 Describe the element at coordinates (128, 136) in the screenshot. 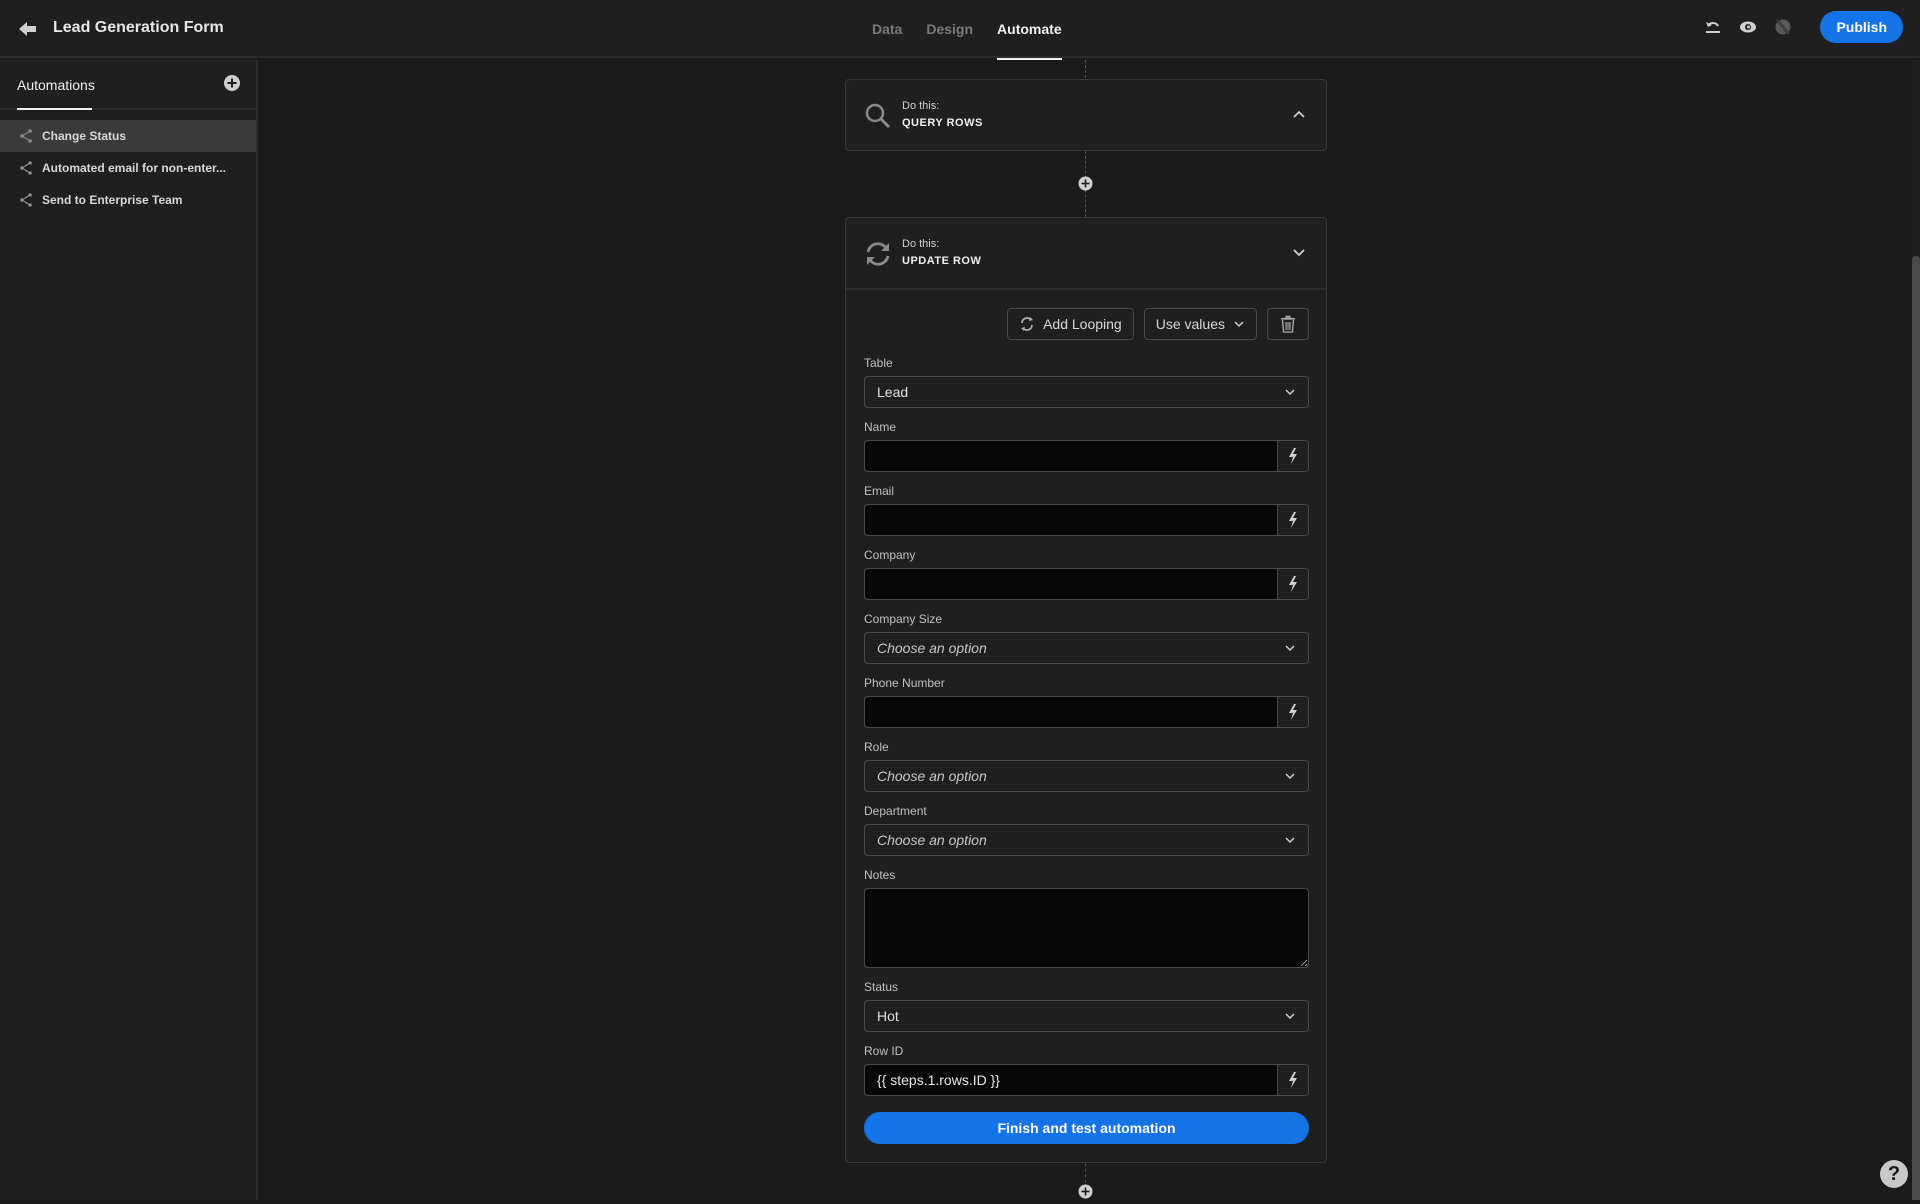

I see `automation-item-change-status: Change Status` at that location.